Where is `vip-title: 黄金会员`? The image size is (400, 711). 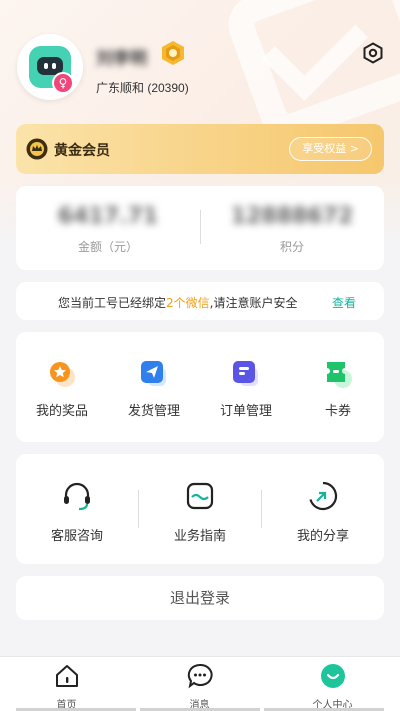 vip-title: 黄金会员 is located at coordinates (82, 151).